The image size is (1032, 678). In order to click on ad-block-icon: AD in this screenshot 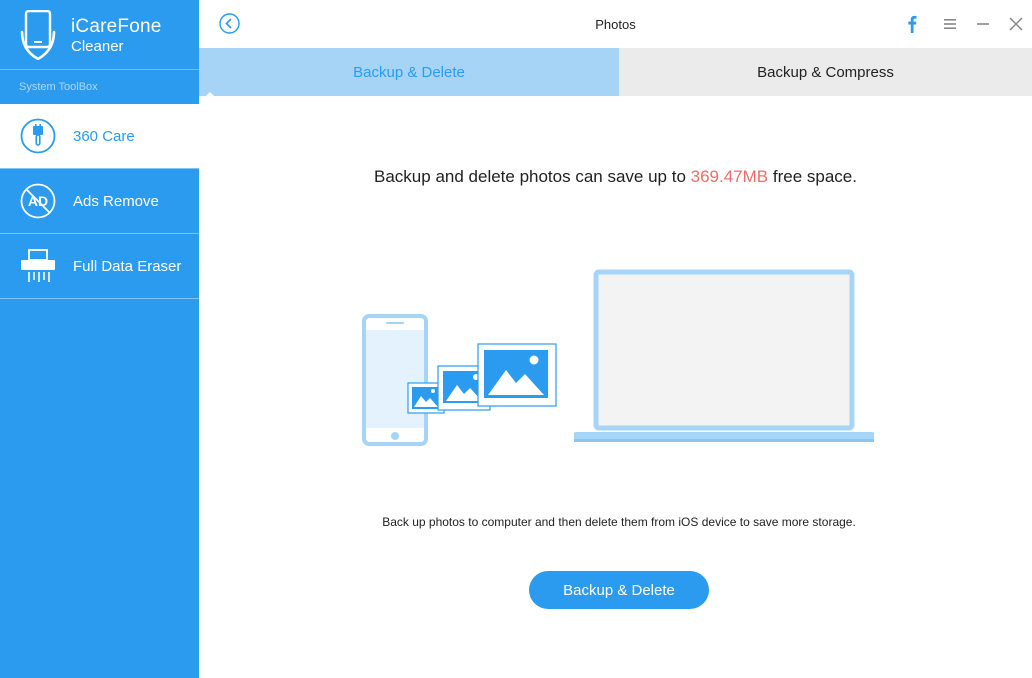, I will do `click(38, 201)`.